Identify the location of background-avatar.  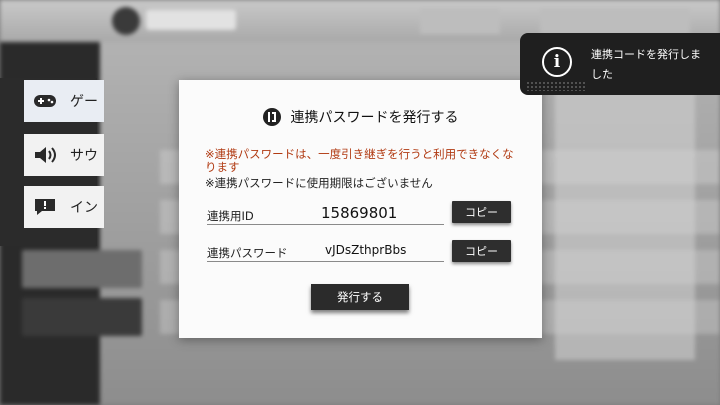
(126, 21).